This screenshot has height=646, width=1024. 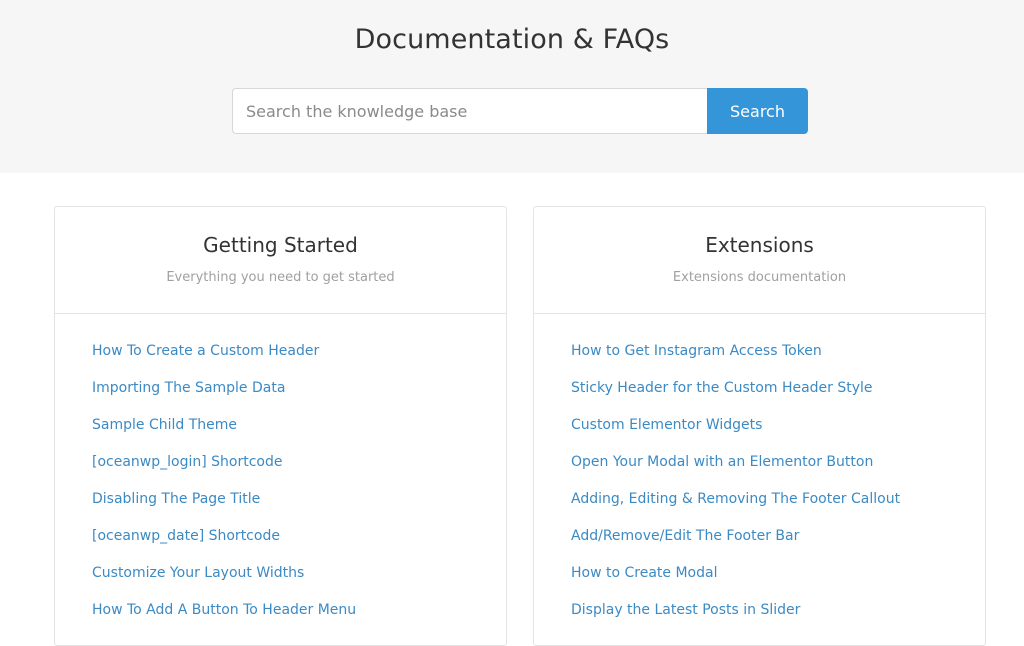 What do you see at coordinates (198, 573) in the screenshot?
I see `article-link: Customize Your Layout Widths` at bounding box center [198, 573].